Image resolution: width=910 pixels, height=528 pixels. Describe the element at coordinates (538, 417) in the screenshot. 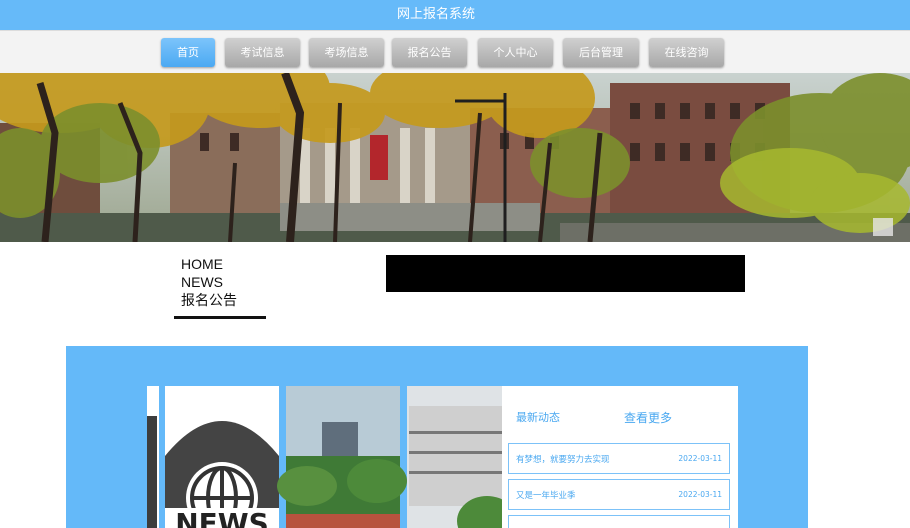

I see `latest-news-title: 最新动态` at that location.